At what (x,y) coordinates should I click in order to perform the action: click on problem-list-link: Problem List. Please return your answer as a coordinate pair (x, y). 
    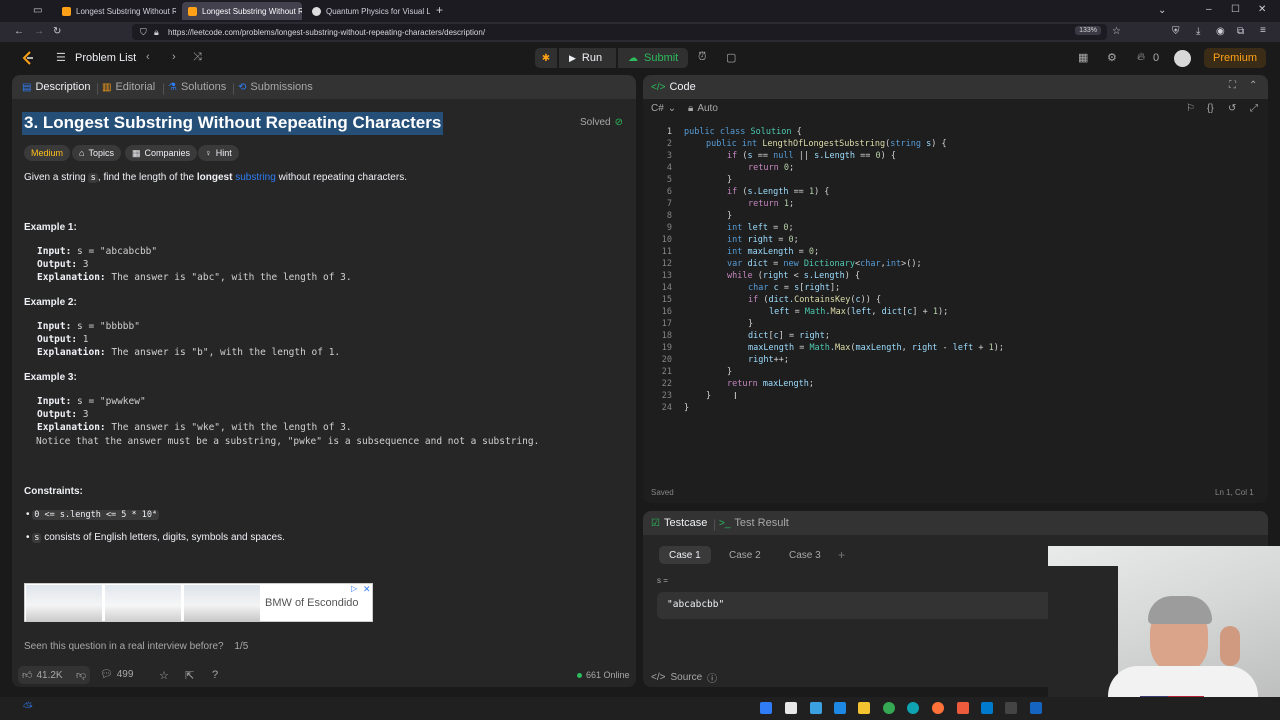
    Looking at the image, I should click on (105, 58).